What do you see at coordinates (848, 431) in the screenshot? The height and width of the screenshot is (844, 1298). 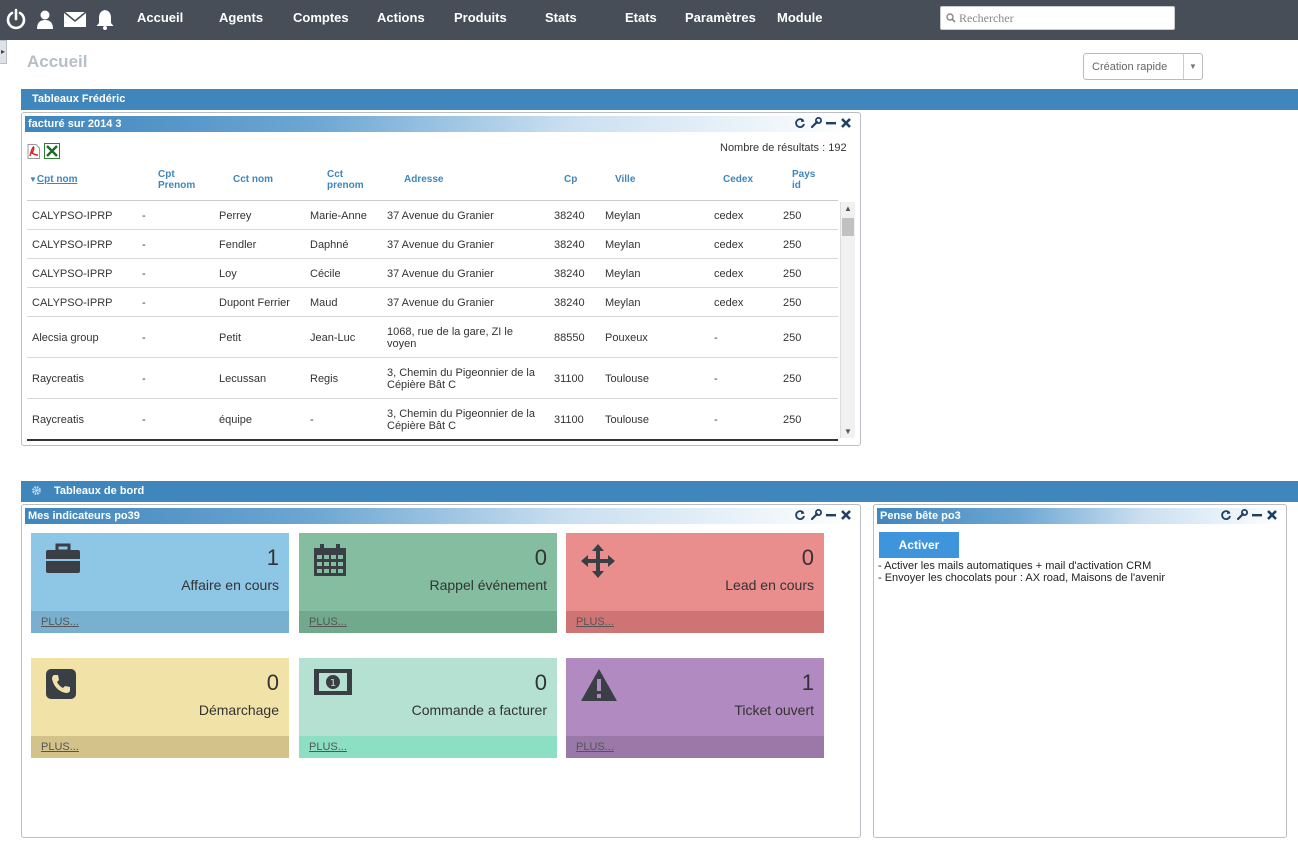 I see `scroll-down-icon: ▼` at bounding box center [848, 431].